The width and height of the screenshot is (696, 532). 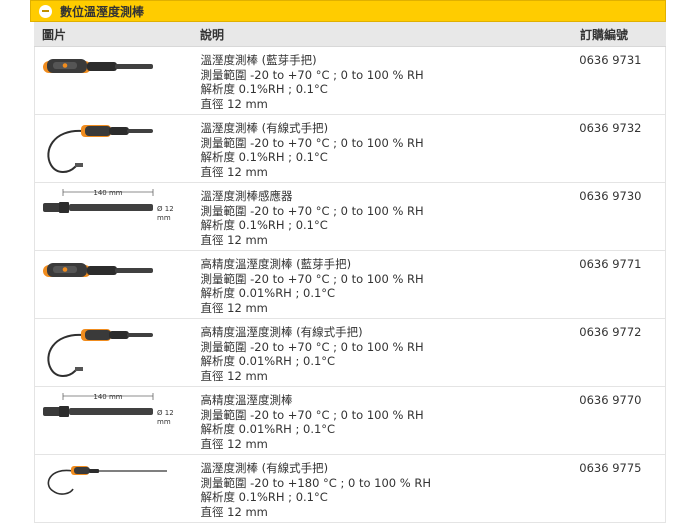 What do you see at coordinates (316, 482) in the screenshot?
I see `description-line: 測量範圍 -20 to +180 °C ; 0 to 100 % RH` at bounding box center [316, 482].